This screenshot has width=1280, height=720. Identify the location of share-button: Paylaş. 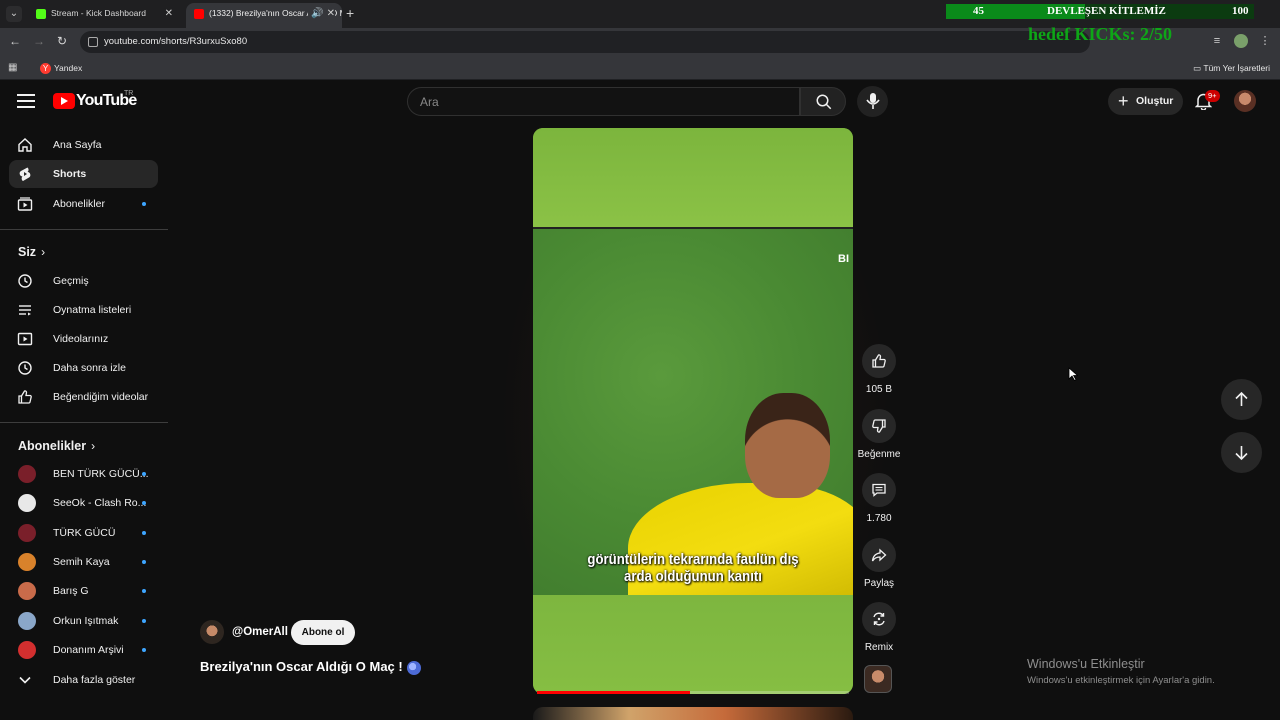
(879, 563).